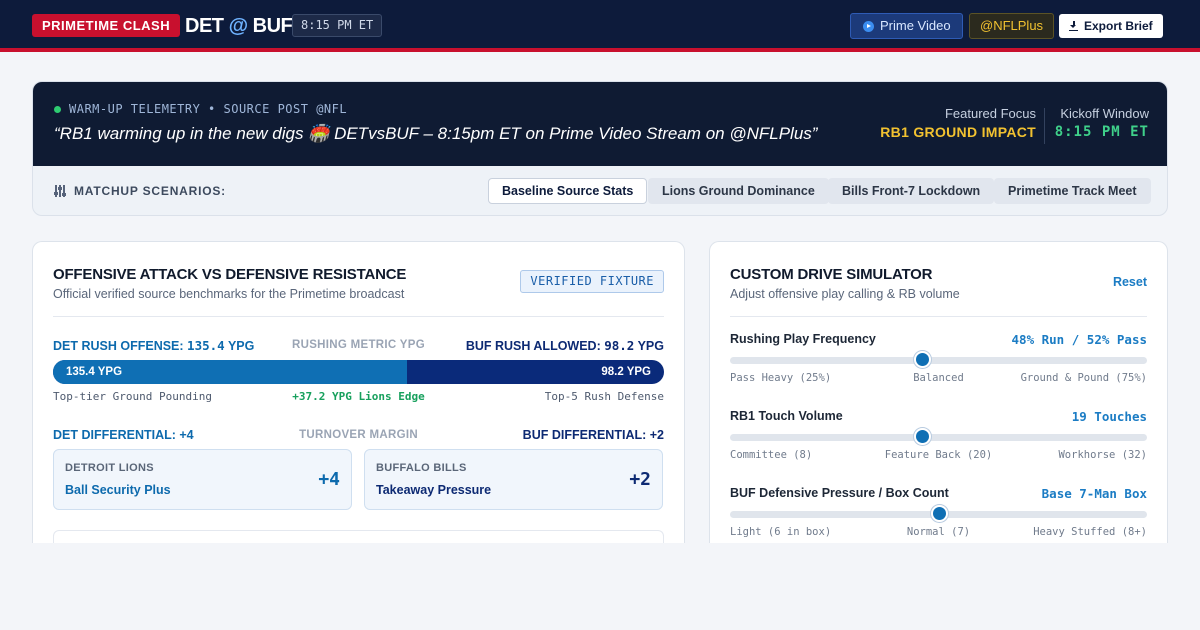 The height and width of the screenshot is (630, 1200). Describe the element at coordinates (329, 479) in the screenshot. I see `det-team-value: +4` at that location.